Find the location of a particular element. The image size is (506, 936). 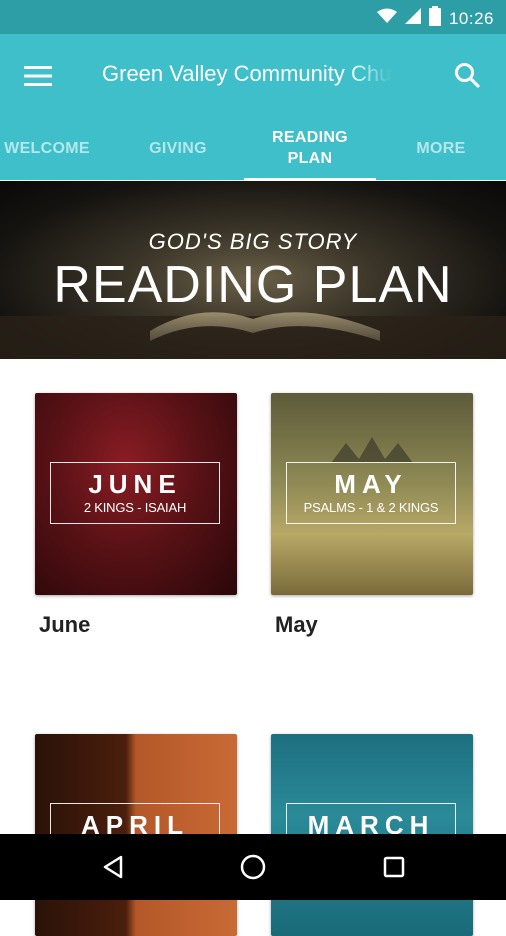

tab-reading-plan: READING PLAN is located at coordinates (310, 148).